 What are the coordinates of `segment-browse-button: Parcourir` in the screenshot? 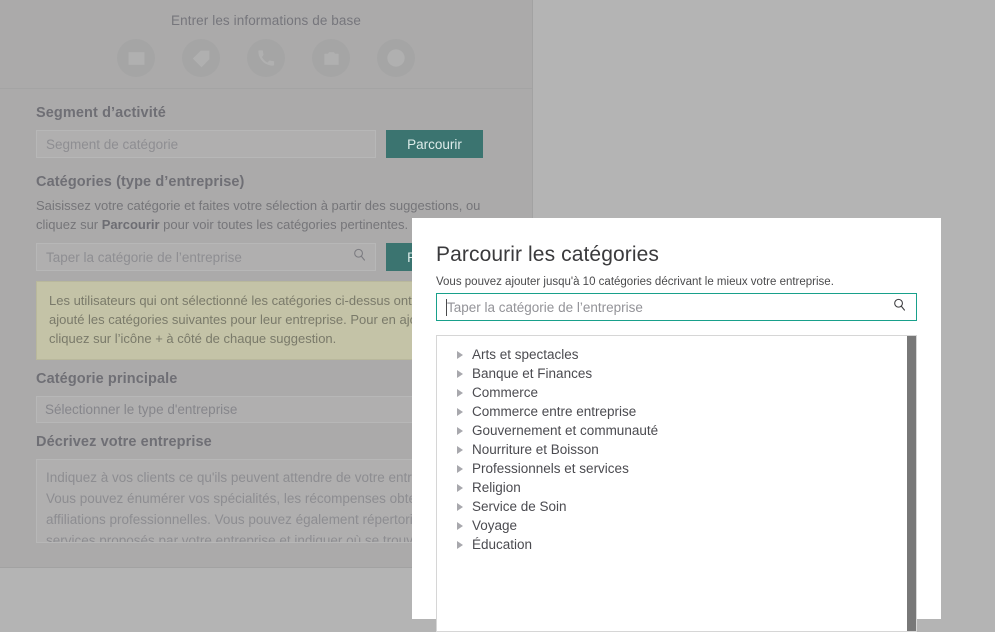 It's located at (434, 144).